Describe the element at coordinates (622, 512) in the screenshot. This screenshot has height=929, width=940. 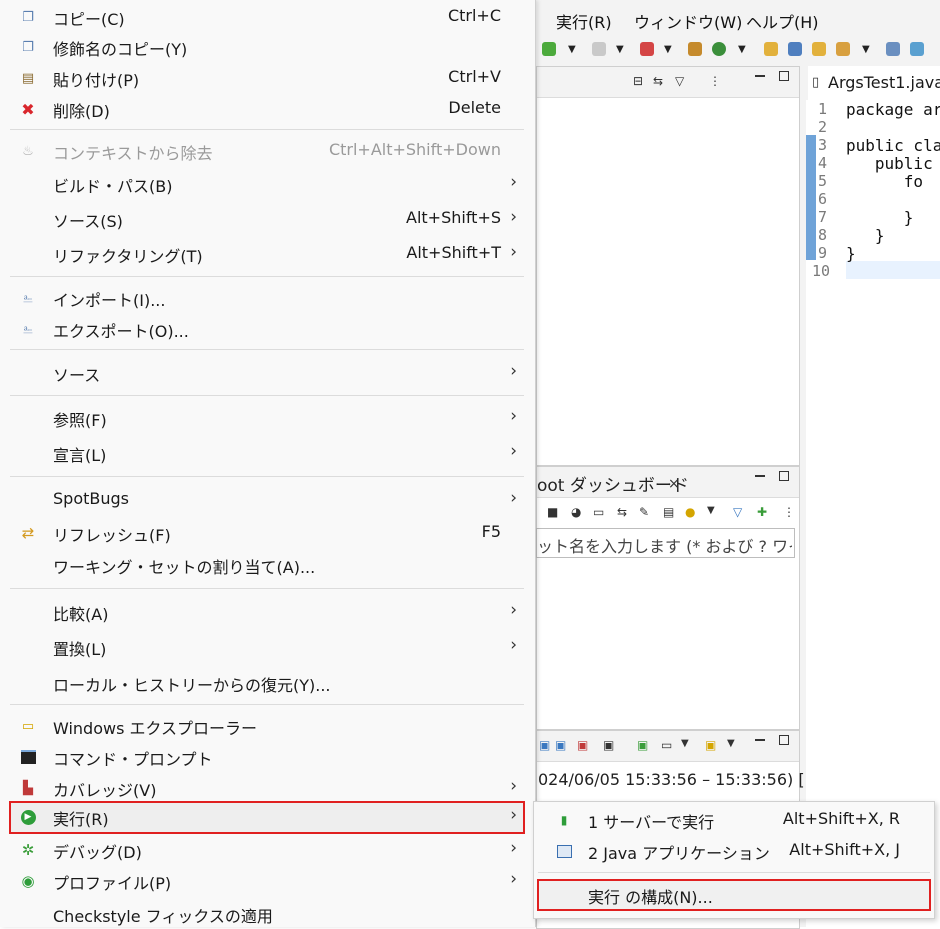
I see `navigate-icon: ⇆` at that location.